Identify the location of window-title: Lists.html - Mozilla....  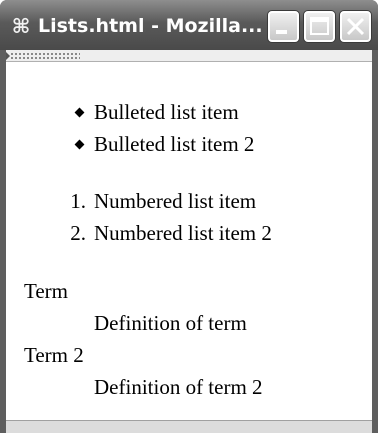
(150, 26).